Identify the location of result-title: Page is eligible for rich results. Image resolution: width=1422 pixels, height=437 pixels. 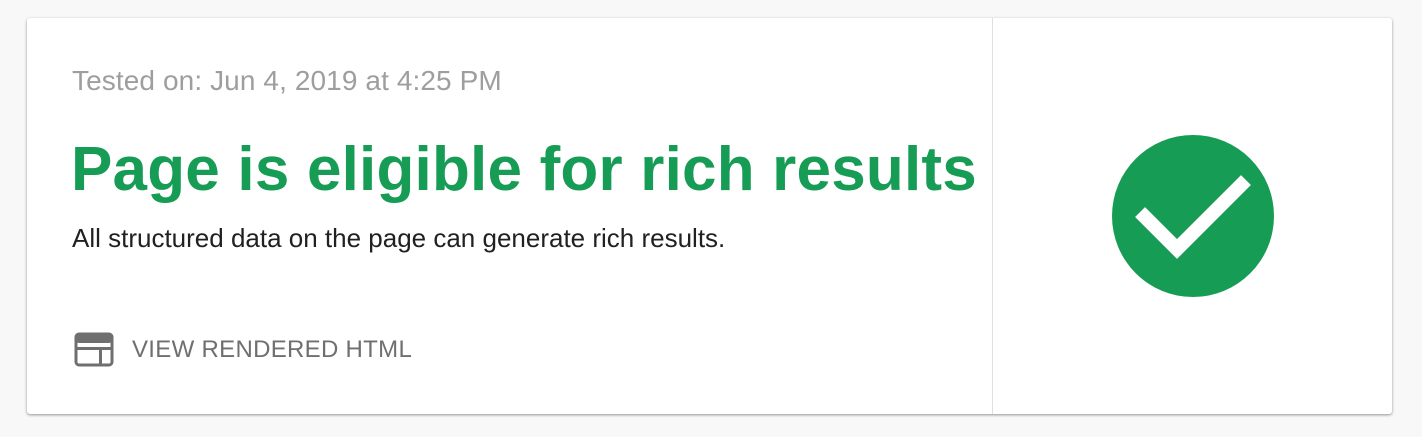
(524, 169).